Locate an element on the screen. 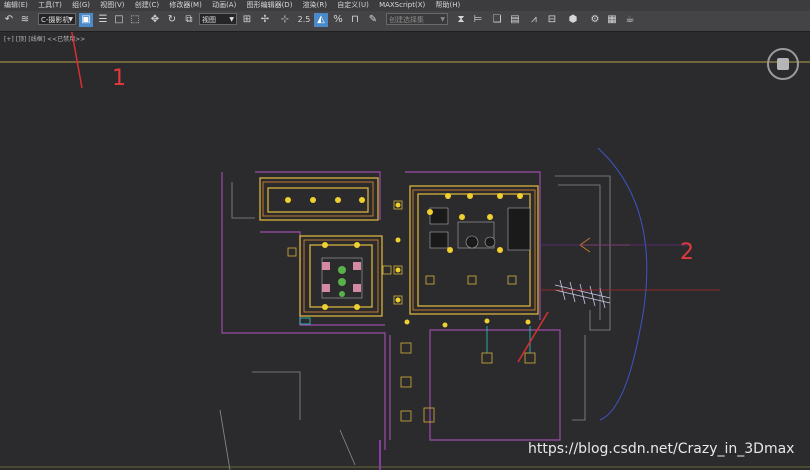 The width and height of the screenshot is (810, 470). angle-snap-icon: 2.5 is located at coordinates (304, 20).